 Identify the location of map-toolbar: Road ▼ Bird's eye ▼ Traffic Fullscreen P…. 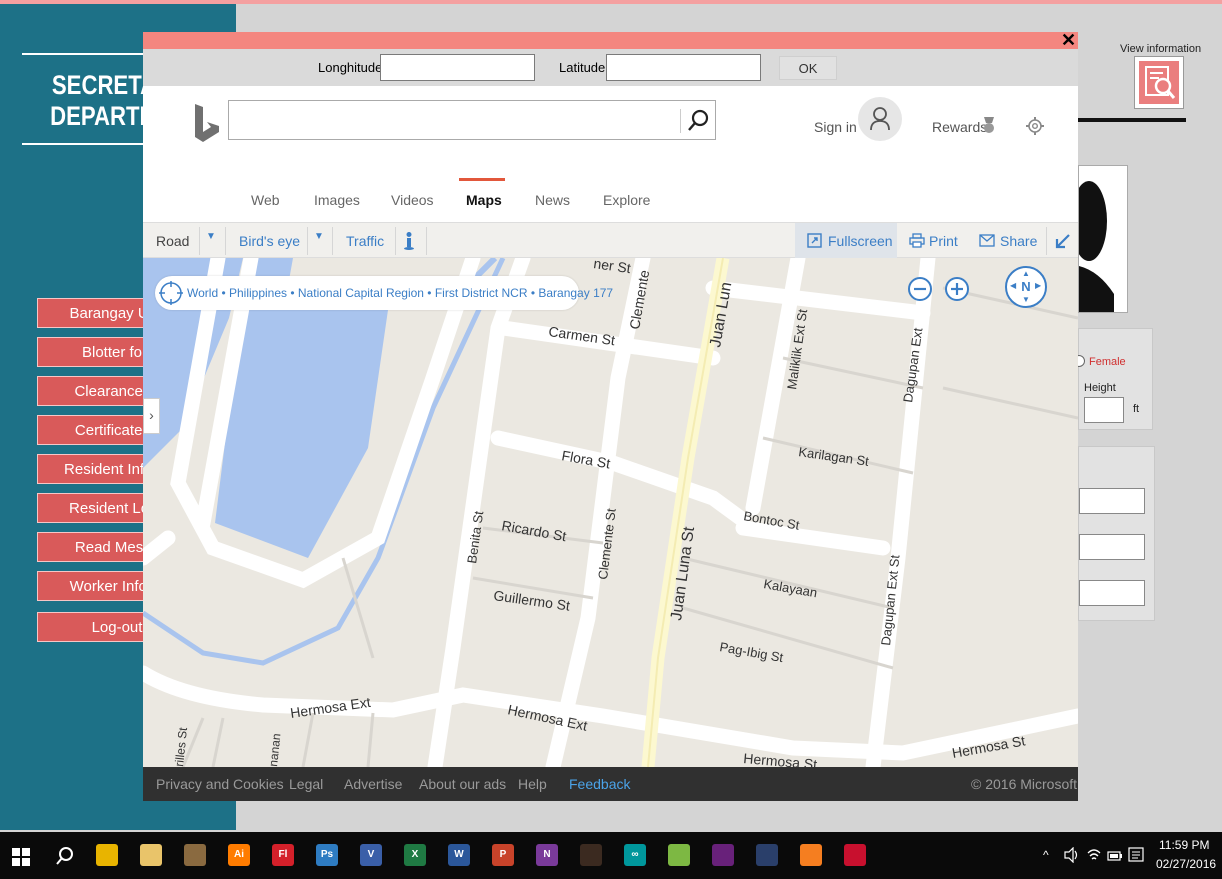
(610, 240).